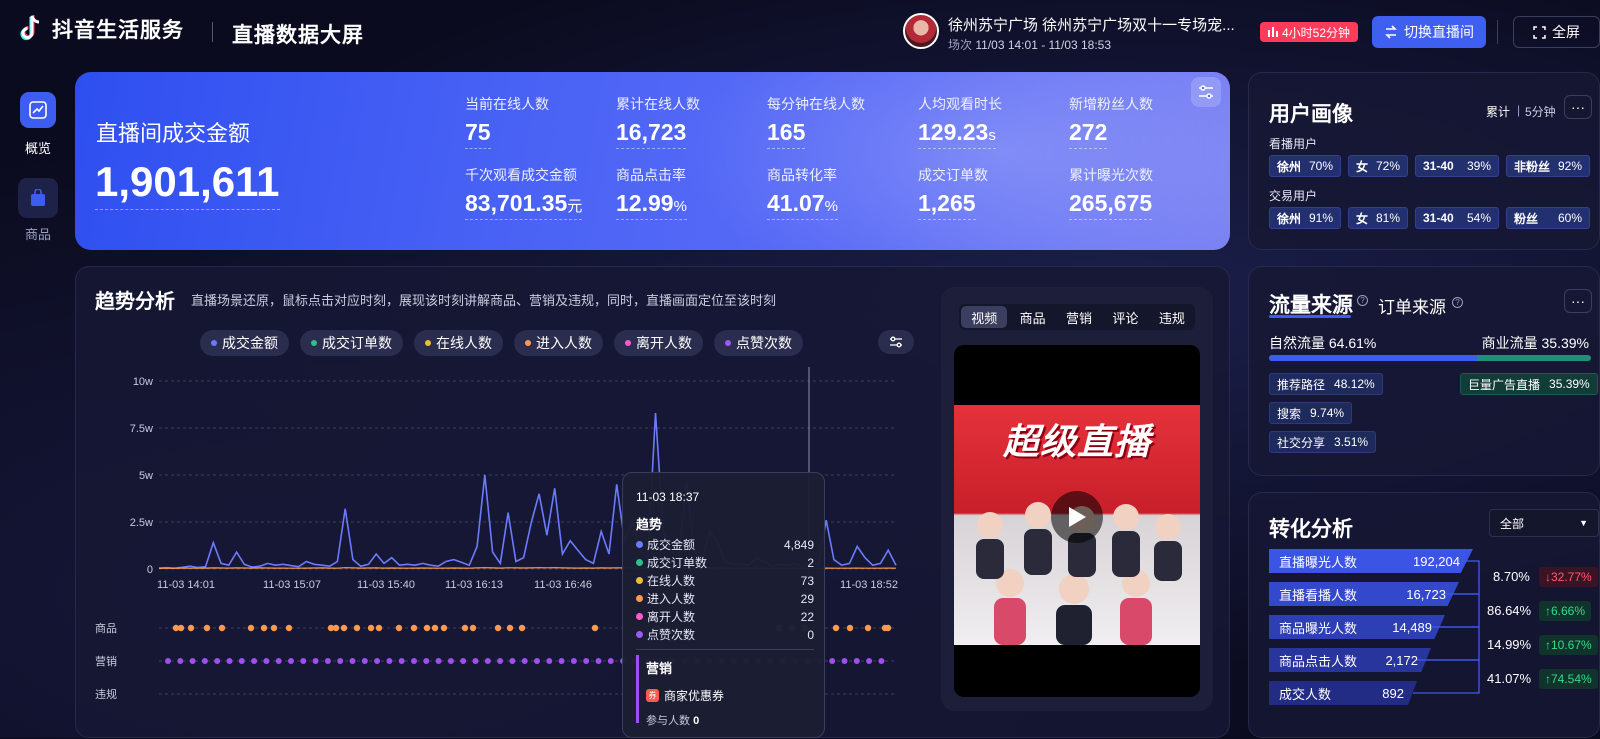 The height and width of the screenshot is (739, 1600). I want to click on metric-label: 每分钟在线人数, so click(816, 104).